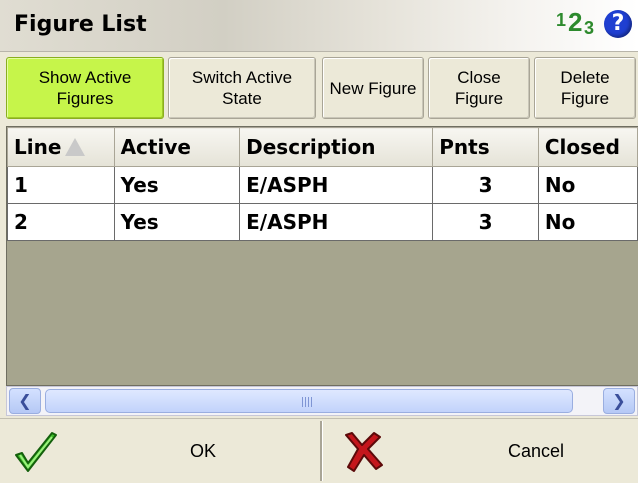  Describe the element at coordinates (536, 451) in the screenshot. I see `cancel-label: Cancel` at that location.